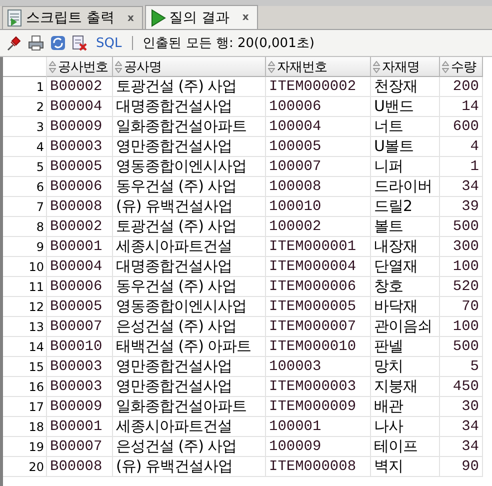  Describe the element at coordinates (318, 427) in the screenshot. I see `table-cell: 100001` at that location.